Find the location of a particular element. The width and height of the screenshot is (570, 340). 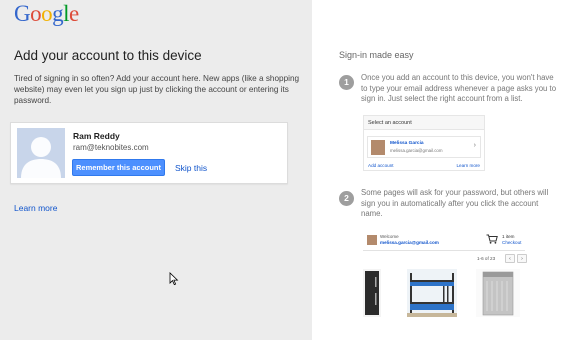

pager-text: 1-6 of 23 is located at coordinates (486, 258).